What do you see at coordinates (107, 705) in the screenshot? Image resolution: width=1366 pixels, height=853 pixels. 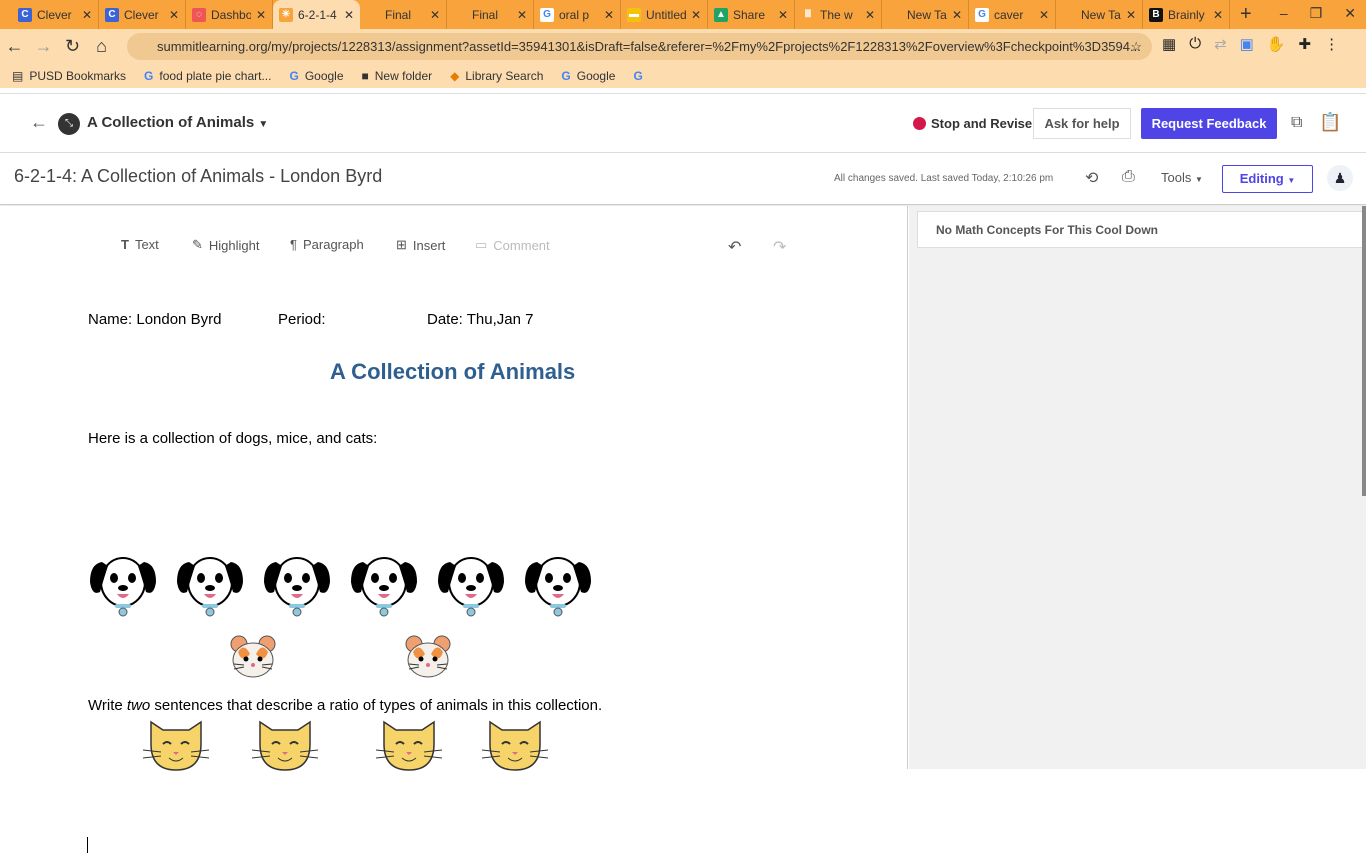 I see `prompt-pre: Write` at bounding box center [107, 705].